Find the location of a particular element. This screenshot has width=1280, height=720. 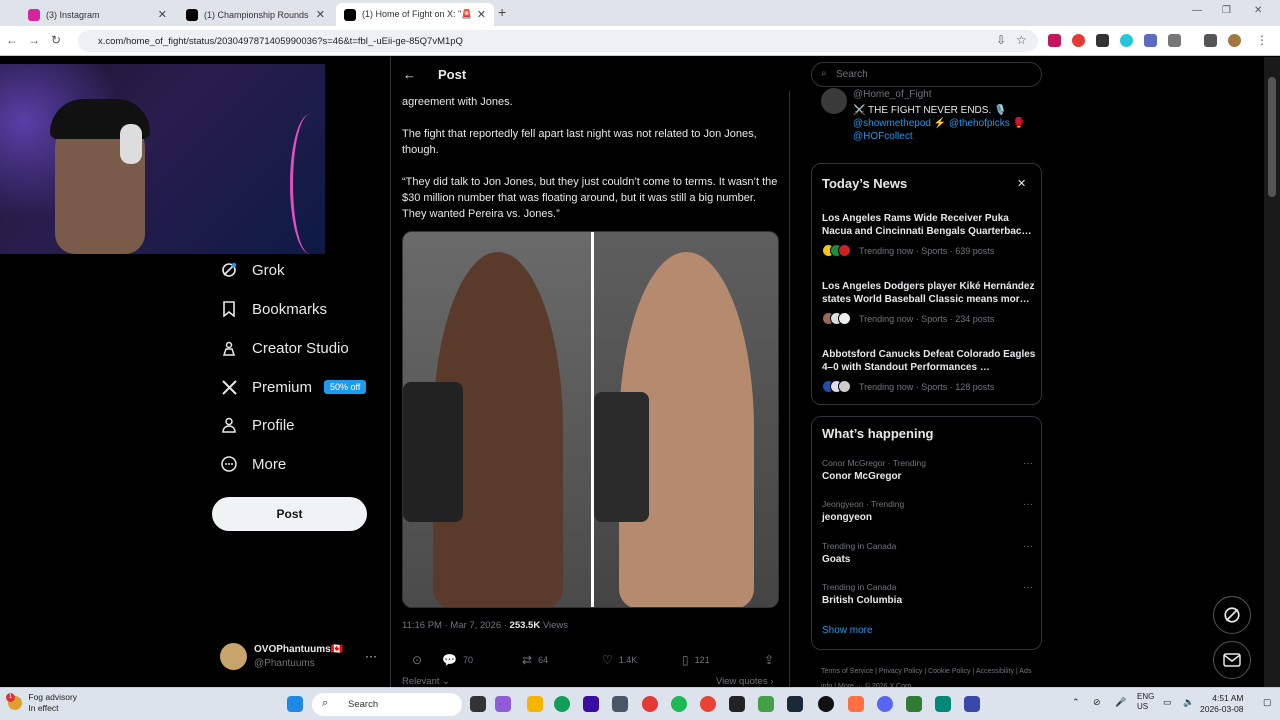

back-icon: ← is located at coordinates (12, 40).